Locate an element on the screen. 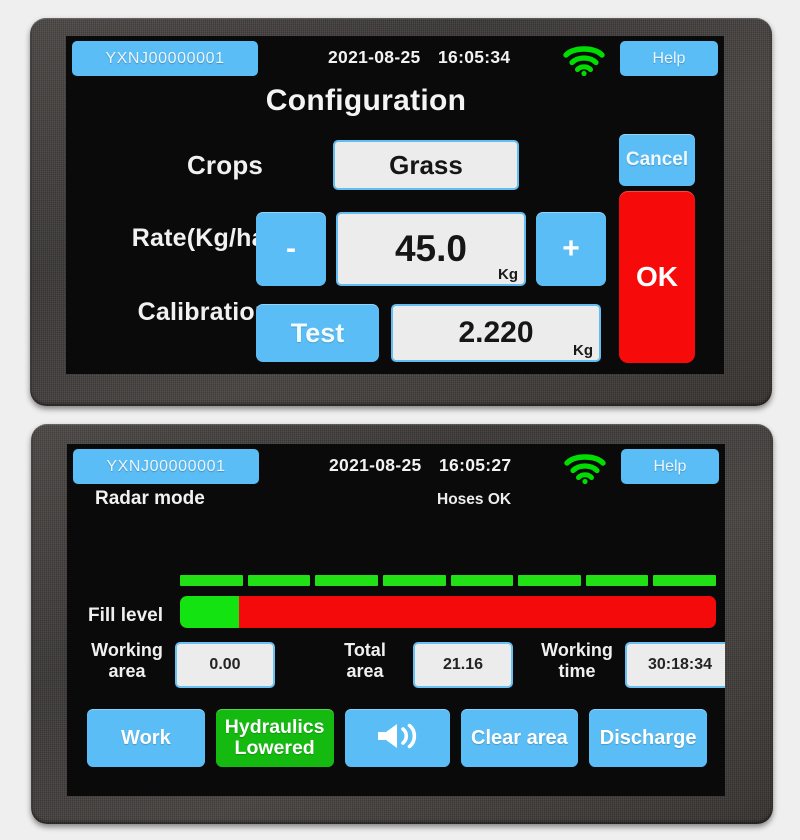 This screenshot has width=800, height=840. rate-value: 45.0 is located at coordinates (430, 248).